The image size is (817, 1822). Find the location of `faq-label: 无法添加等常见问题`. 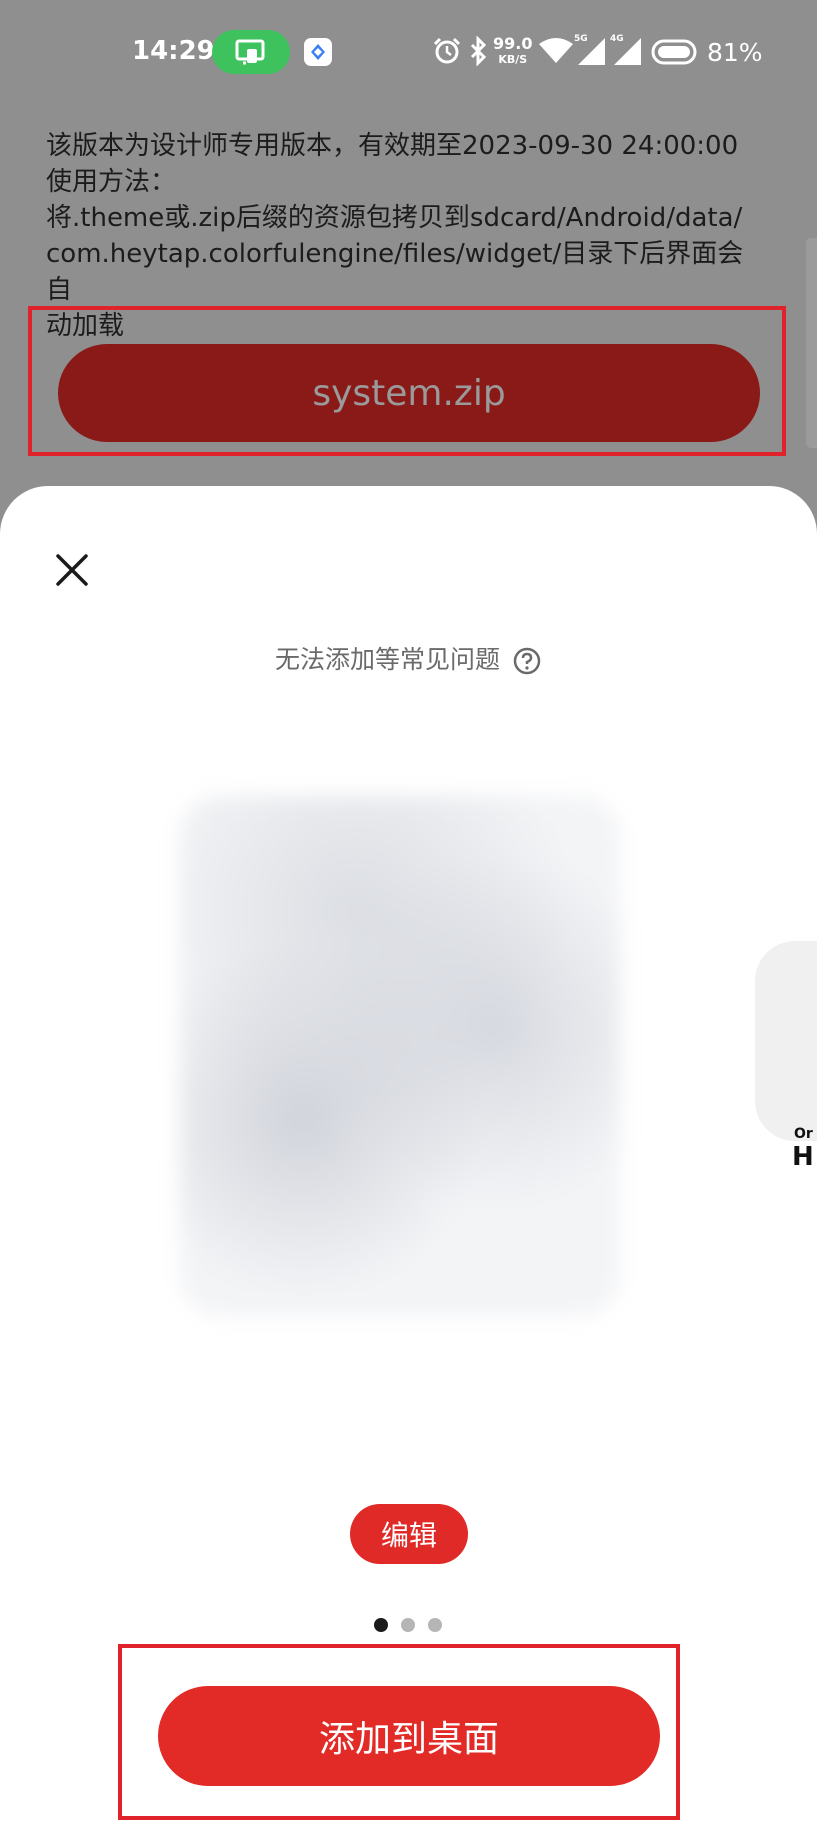

faq-label: 无法添加等常见问题 is located at coordinates (388, 659).